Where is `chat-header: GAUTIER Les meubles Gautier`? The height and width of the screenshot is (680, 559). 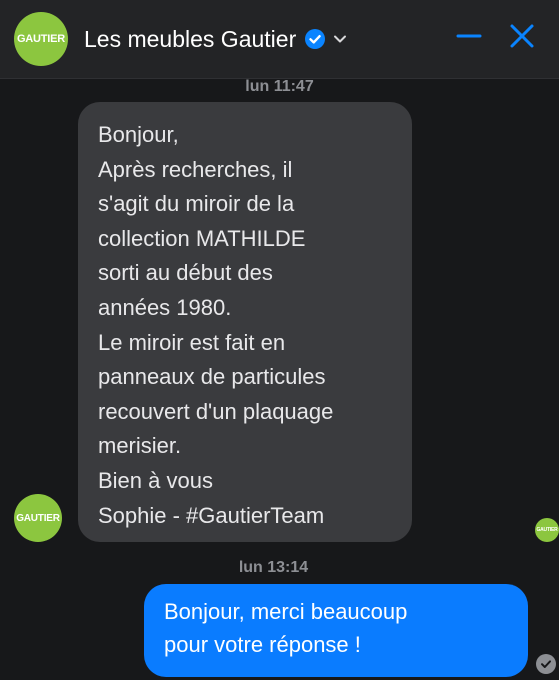
chat-header: GAUTIER Les meubles Gautier is located at coordinates (279, 39).